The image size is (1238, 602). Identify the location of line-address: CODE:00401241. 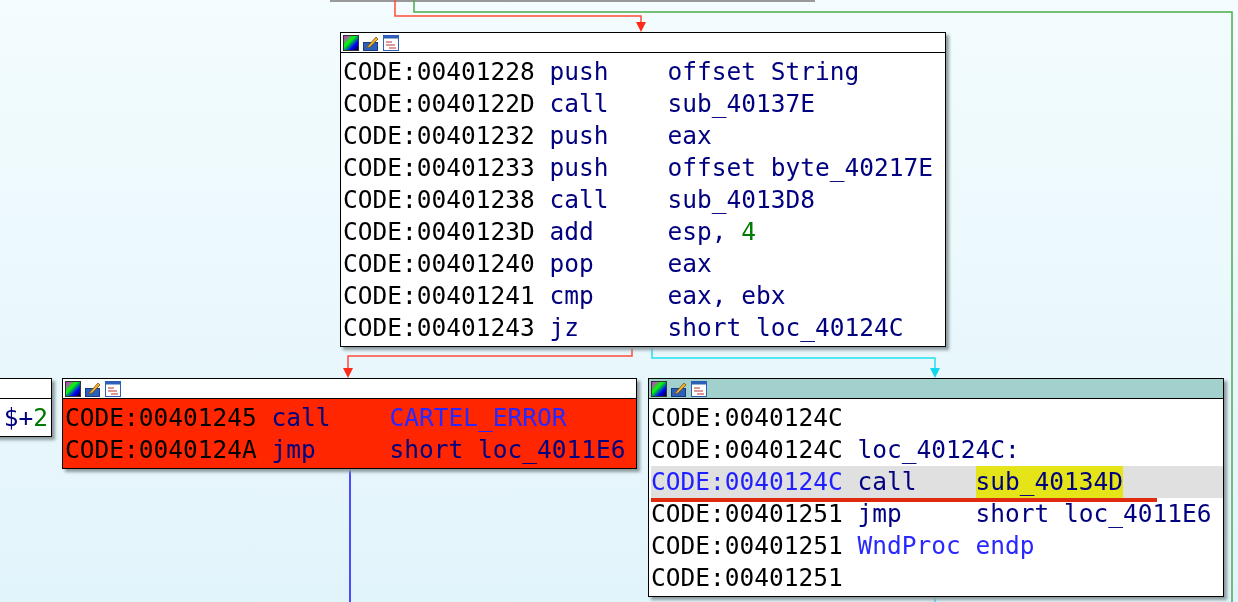
(439, 296).